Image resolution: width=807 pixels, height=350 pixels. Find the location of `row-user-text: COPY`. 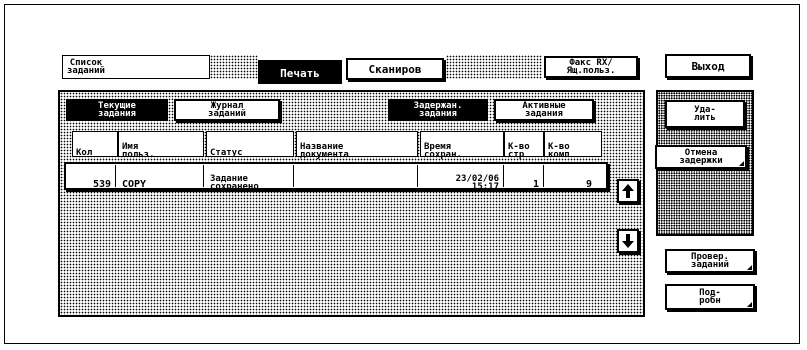

row-user-text: COPY is located at coordinates (134, 184).